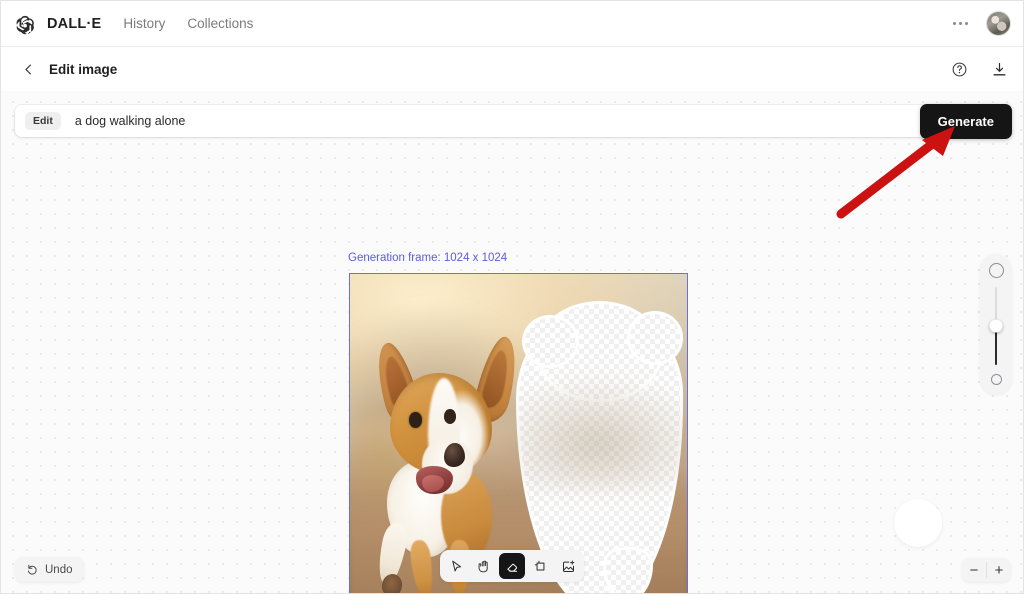 This screenshot has height=594, width=1024. Describe the element at coordinates (918, 523) in the screenshot. I see `brush-cursor-preview` at that location.